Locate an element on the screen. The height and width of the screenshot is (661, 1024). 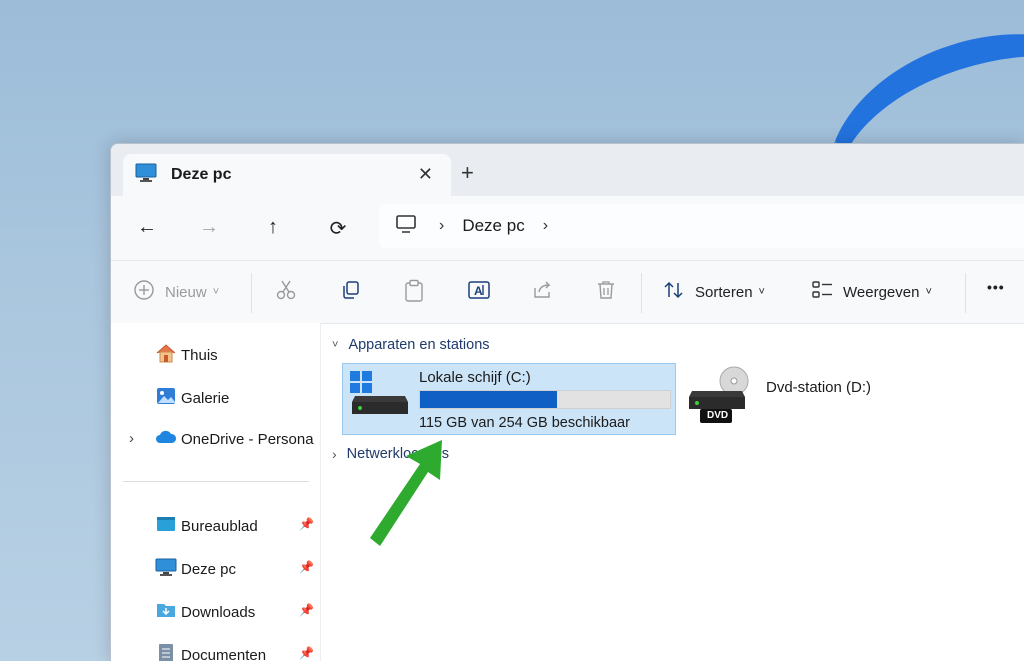
downloads-folder-icon is located at coordinates (166, 612).